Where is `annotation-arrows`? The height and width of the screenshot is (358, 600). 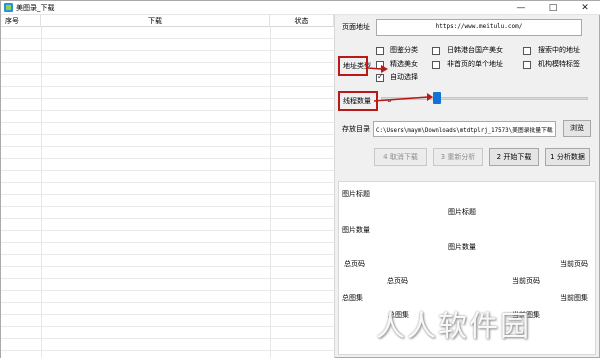 annotation-arrows is located at coordinates (400, 83).